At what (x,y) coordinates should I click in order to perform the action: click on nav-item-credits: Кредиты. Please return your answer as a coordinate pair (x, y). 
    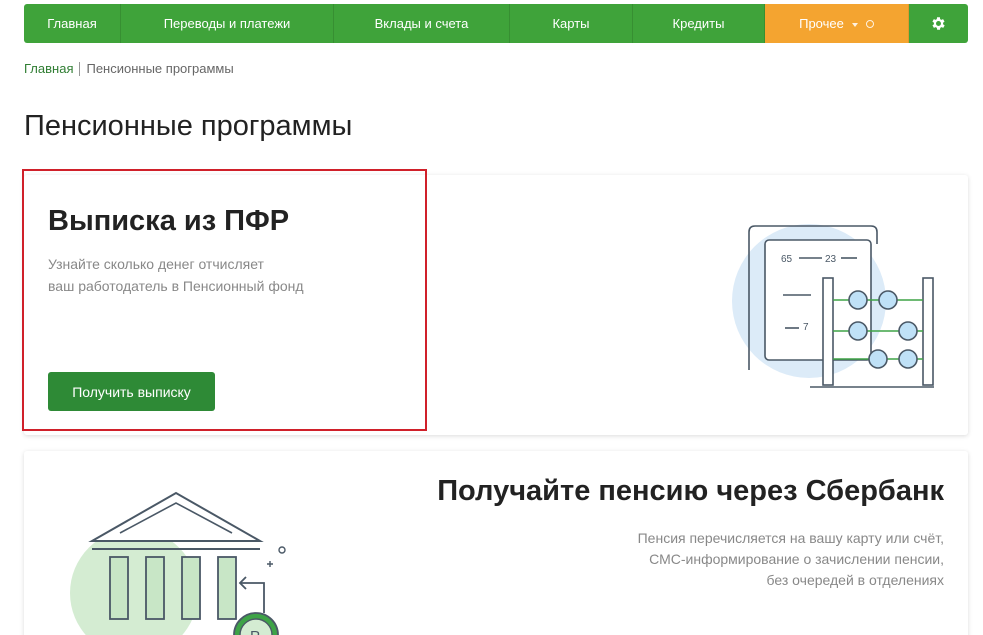
    Looking at the image, I should click on (699, 23).